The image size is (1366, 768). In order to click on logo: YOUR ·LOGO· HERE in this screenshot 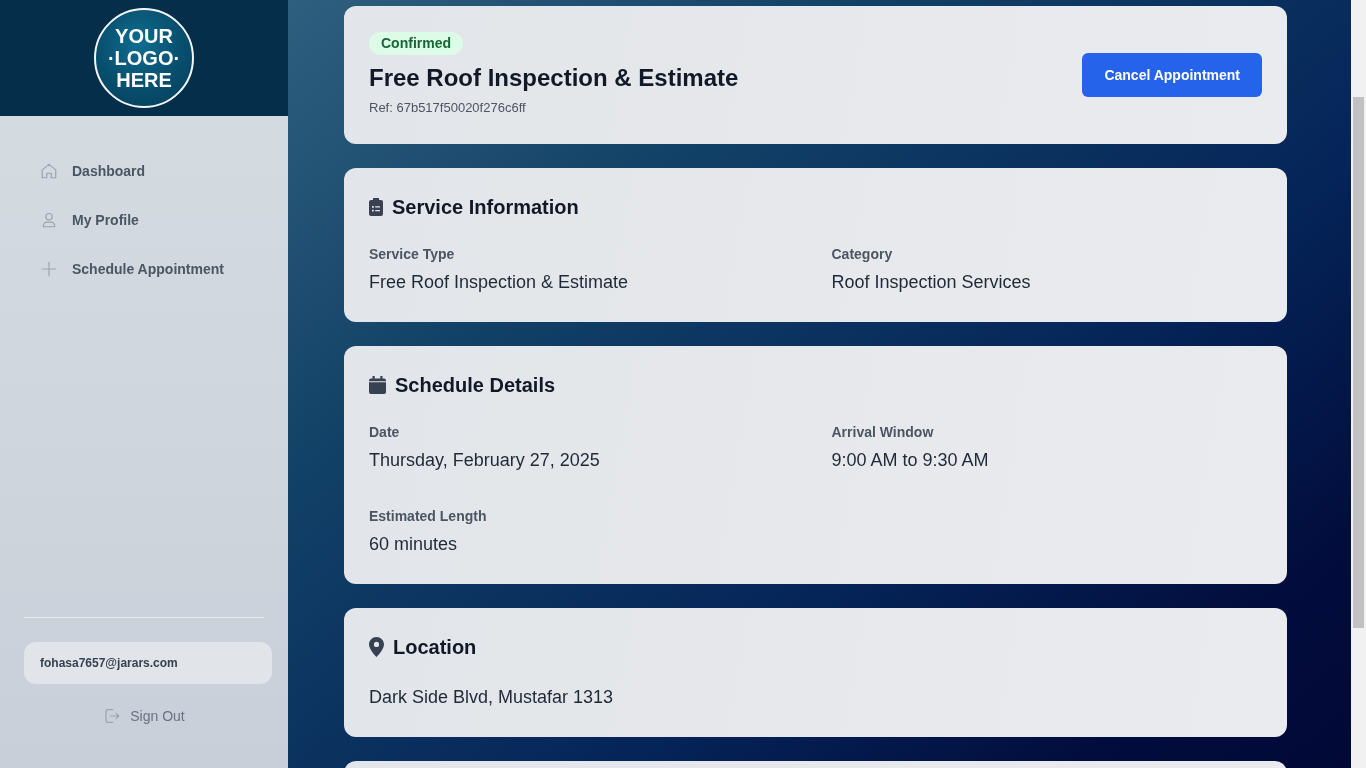, I will do `click(144, 58)`.